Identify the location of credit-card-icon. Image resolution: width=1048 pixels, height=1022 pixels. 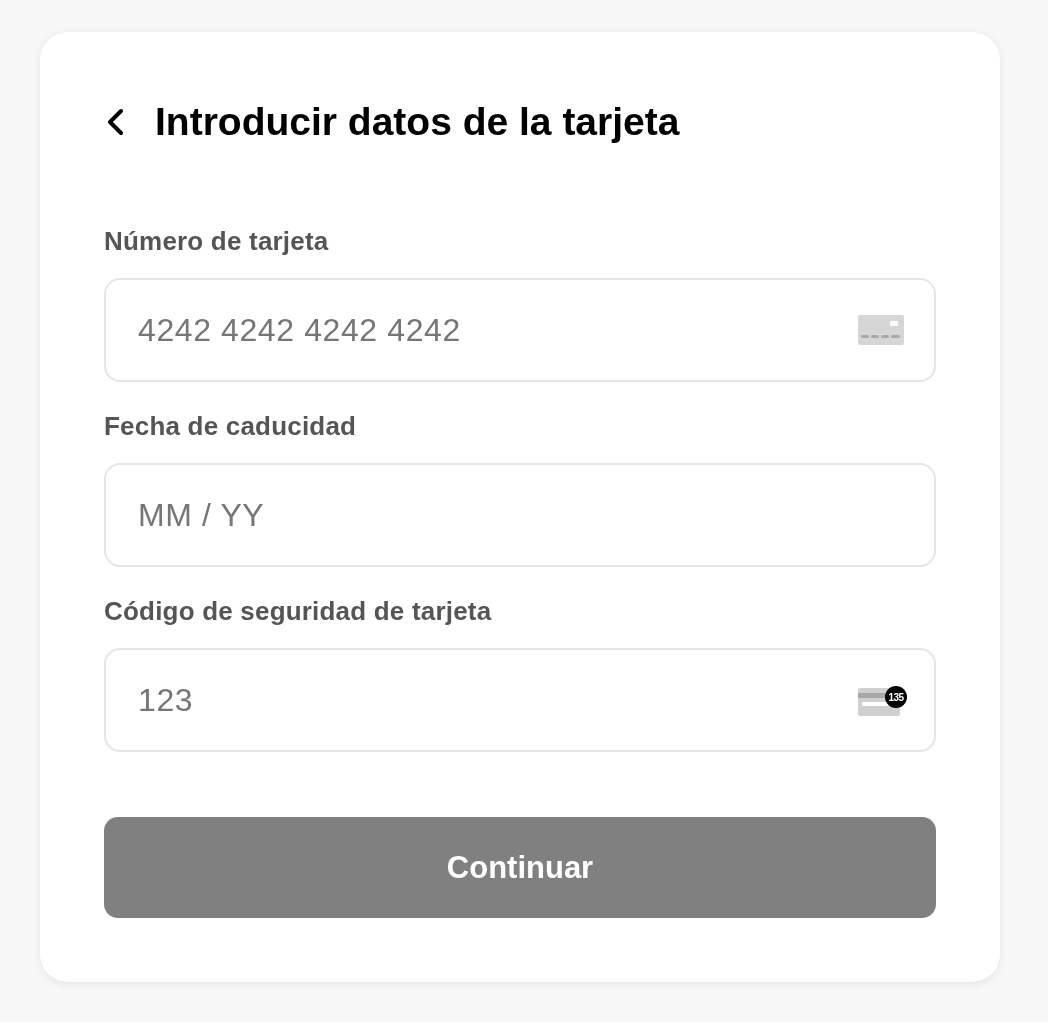
(881, 330).